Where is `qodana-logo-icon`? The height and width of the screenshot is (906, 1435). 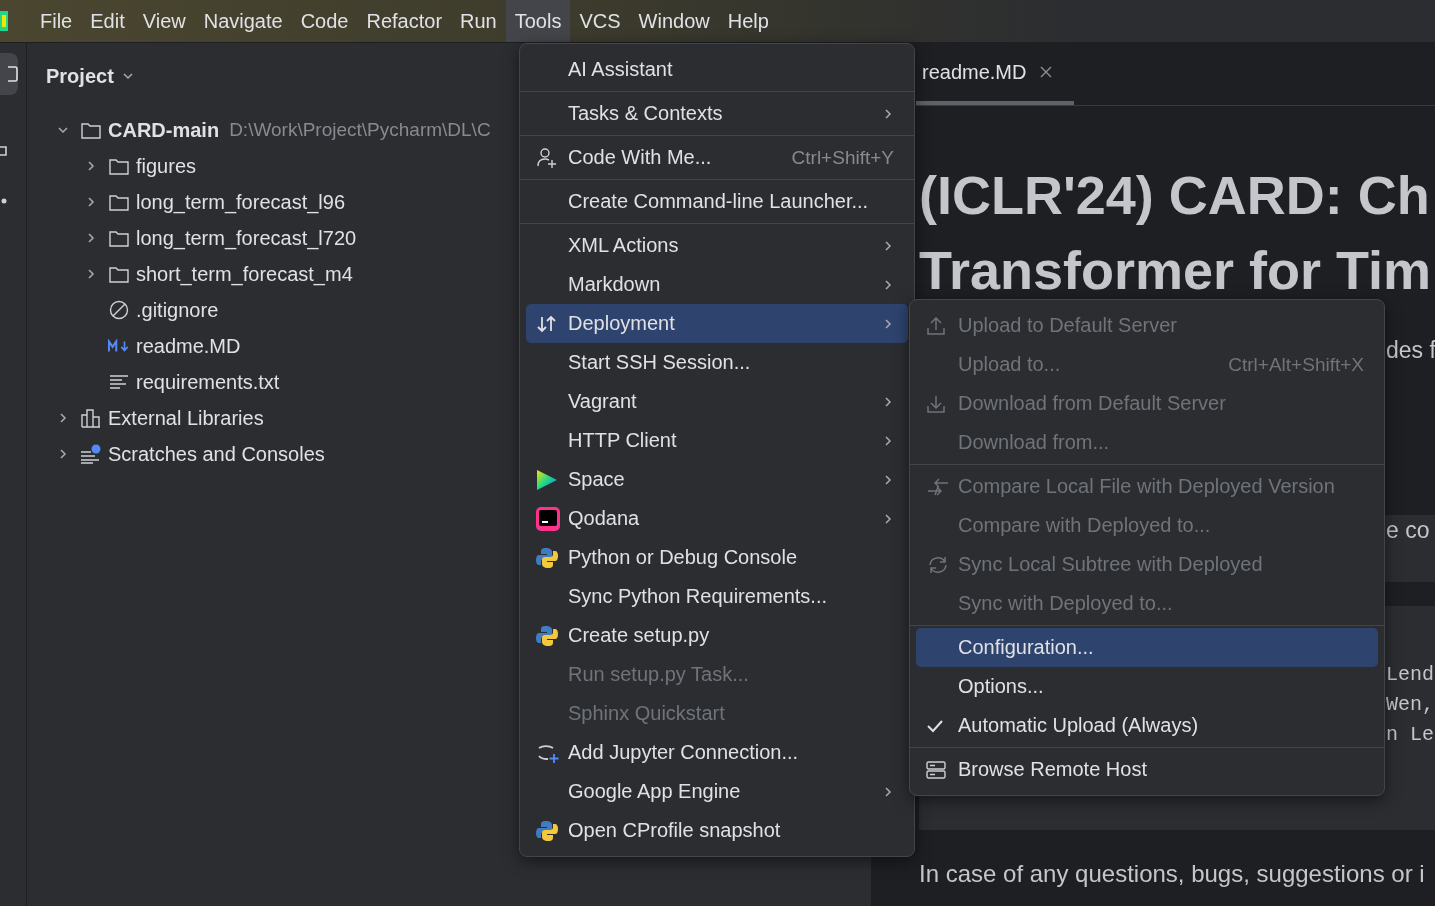 qodana-logo-icon is located at coordinates (548, 518).